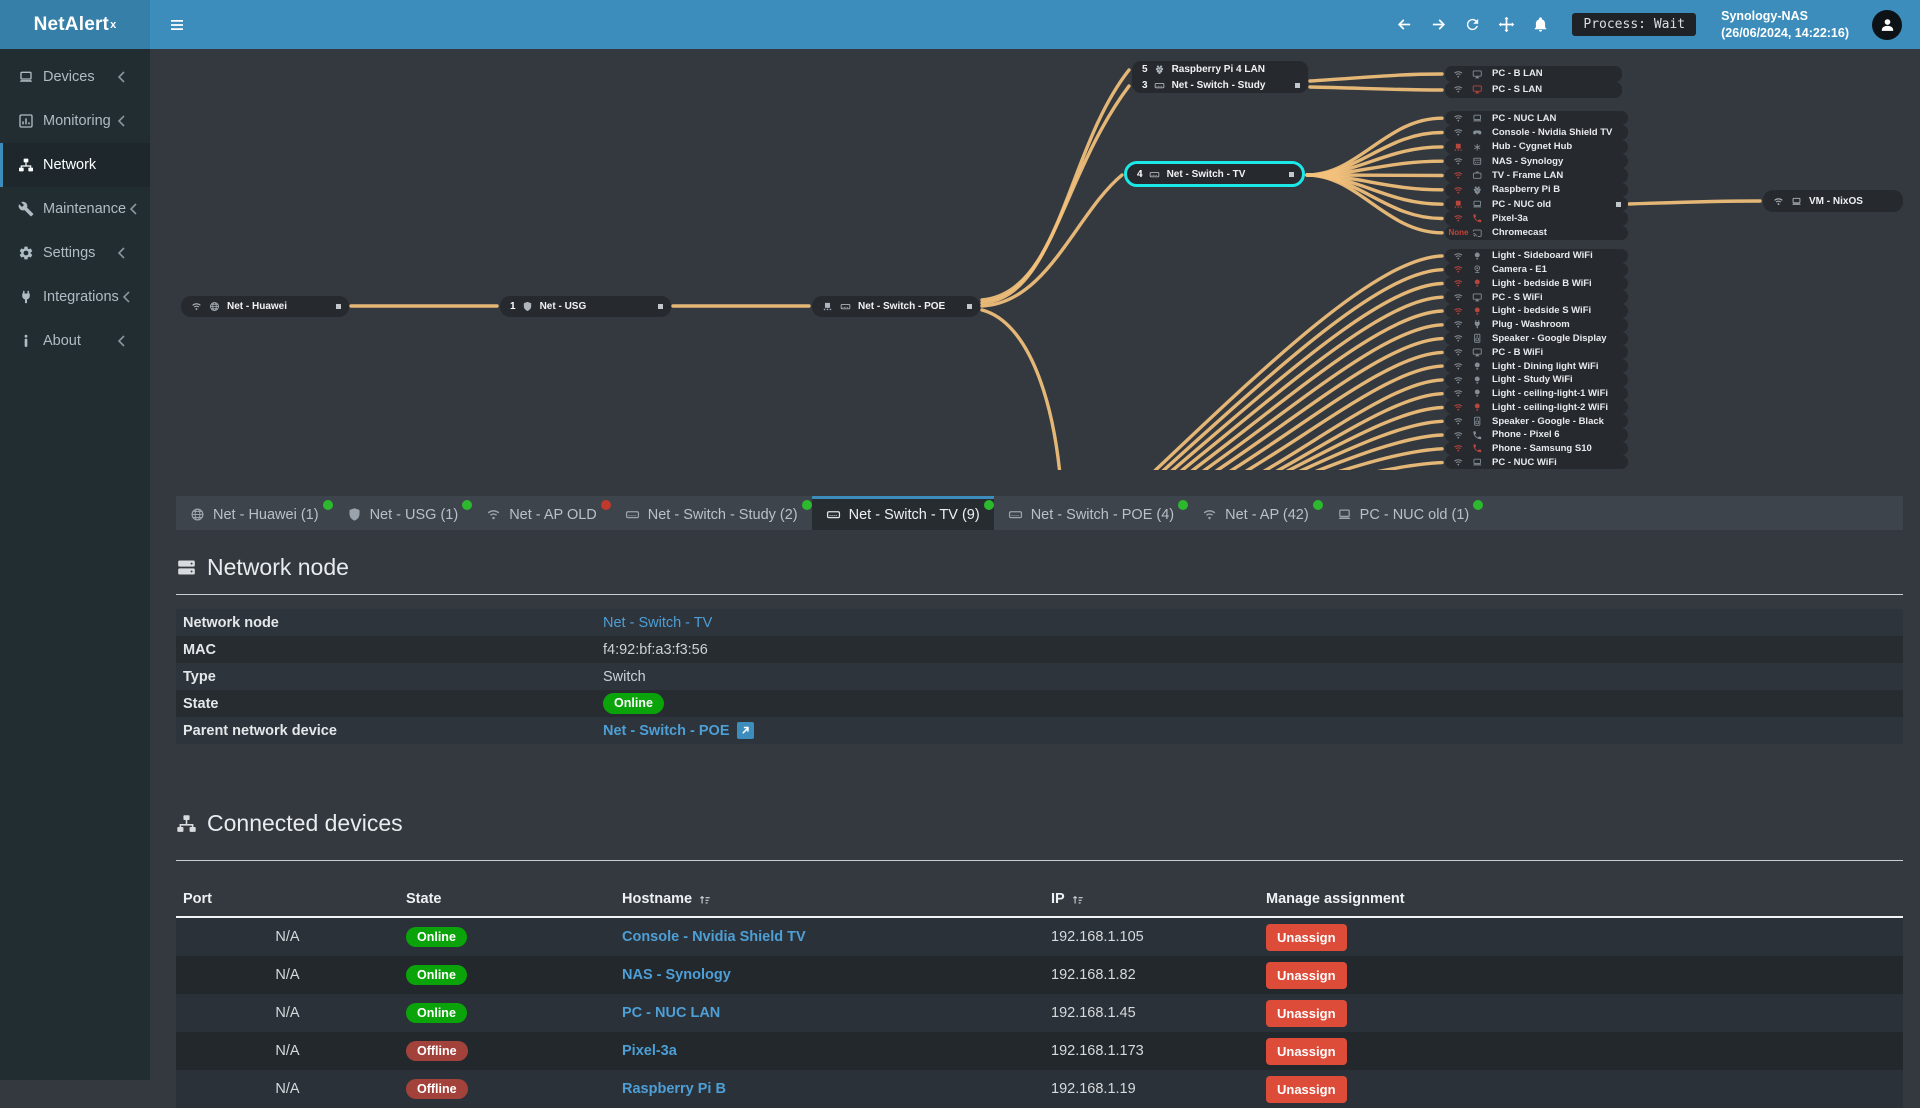  What do you see at coordinates (1517, 89) in the screenshot?
I see `device-label: PC - S LAN` at bounding box center [1517, 89].